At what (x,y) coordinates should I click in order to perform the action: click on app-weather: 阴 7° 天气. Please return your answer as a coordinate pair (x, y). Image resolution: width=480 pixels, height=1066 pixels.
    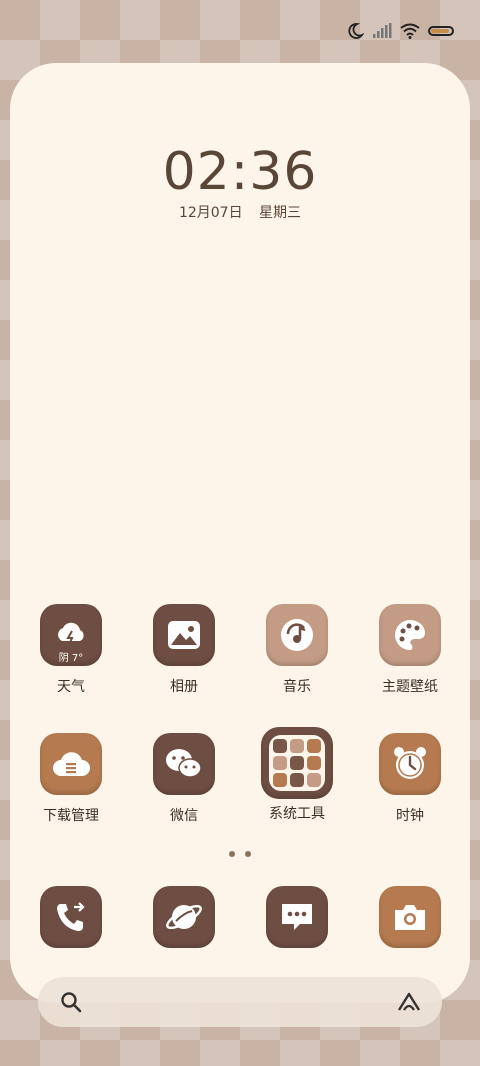
    Looking at the image, I should click on (71, 650).